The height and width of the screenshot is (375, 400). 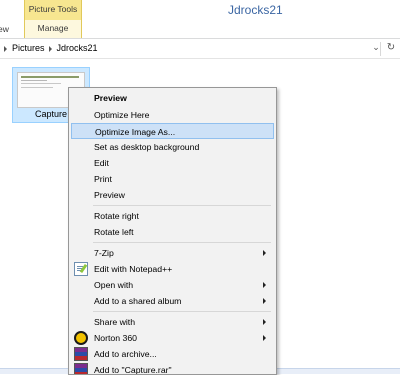 I want to click on menu-item-print: Print, so click(x=172, y=179).